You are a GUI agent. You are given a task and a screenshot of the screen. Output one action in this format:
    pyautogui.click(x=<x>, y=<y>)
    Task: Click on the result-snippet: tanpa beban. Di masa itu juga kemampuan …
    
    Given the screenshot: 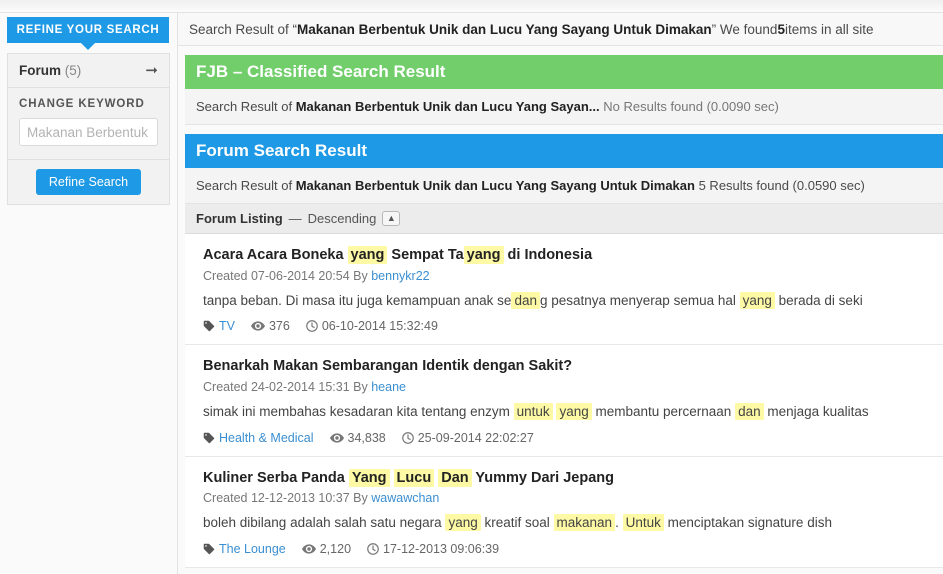 What is the action you would take?
    pyautogui.click(x=571, y=301)
    